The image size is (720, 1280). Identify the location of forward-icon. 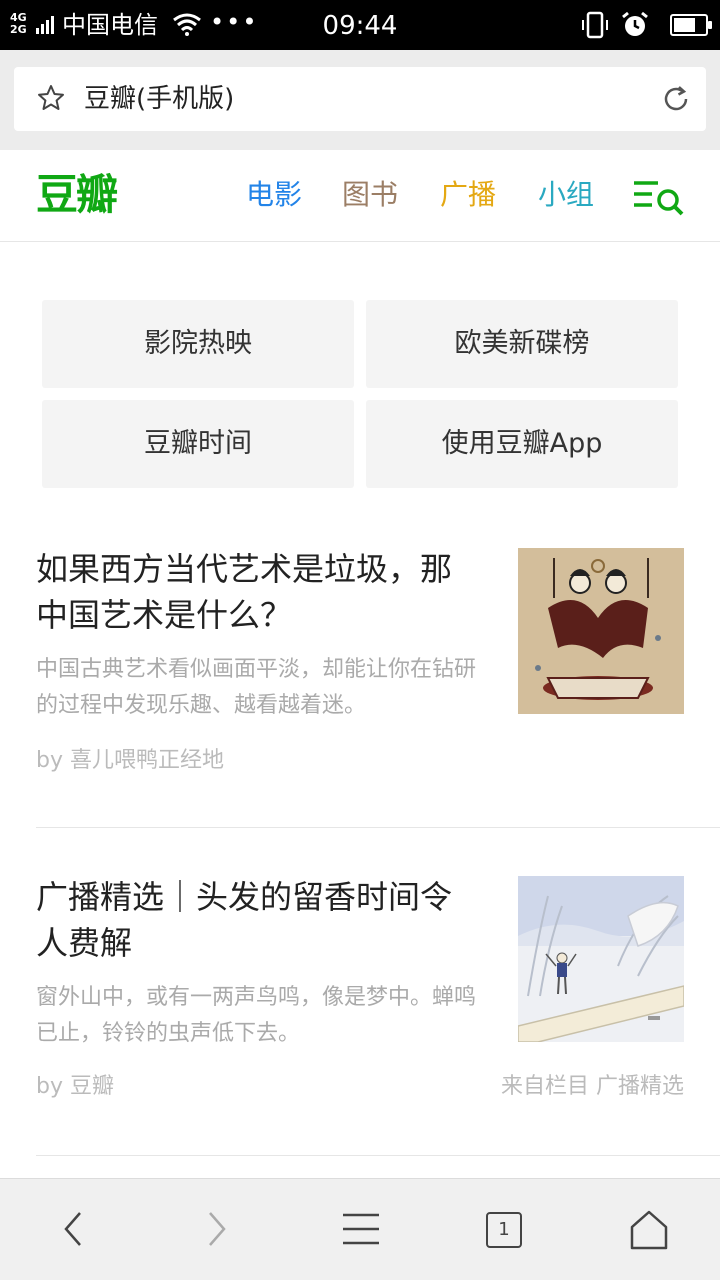
(217, 1229).